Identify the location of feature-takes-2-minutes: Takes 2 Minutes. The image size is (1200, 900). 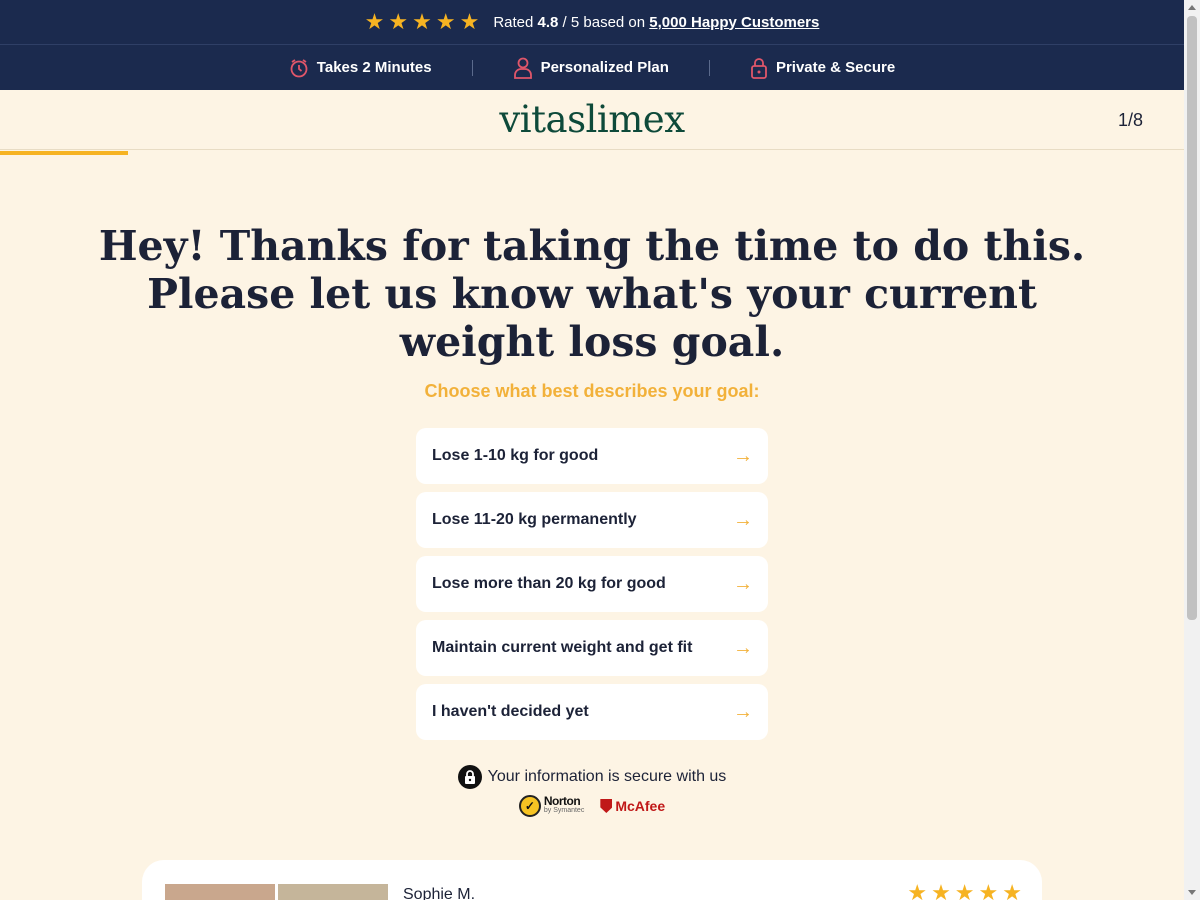
(360, 68).